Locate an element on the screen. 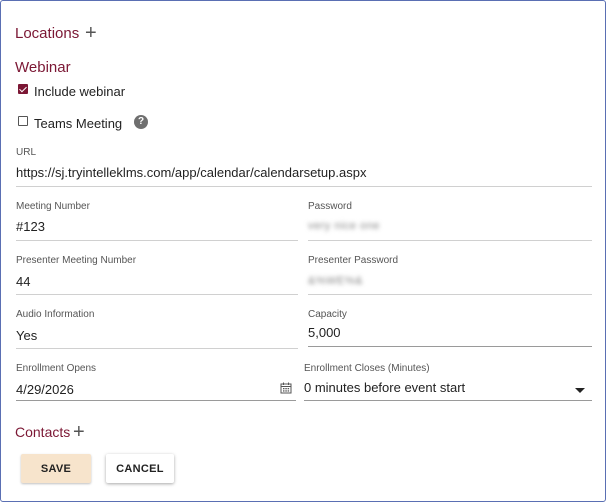  enrollment-closes-underline is located at coordinates (448, 400).